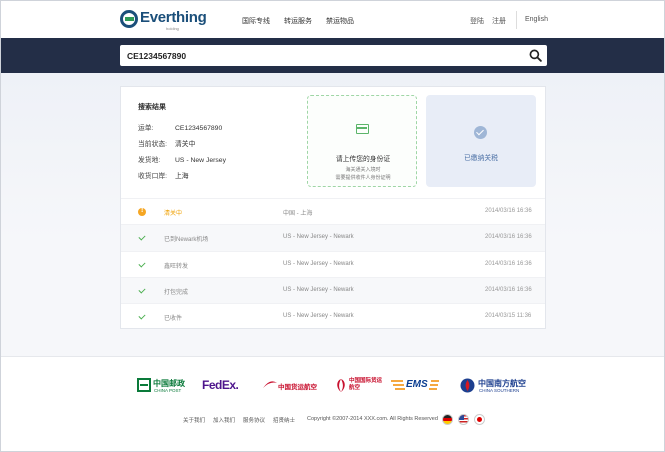 The image size is (665, 452). Describe the element at coordinates (142, 211) in the screenshot. I see `warning-icon` at that location.